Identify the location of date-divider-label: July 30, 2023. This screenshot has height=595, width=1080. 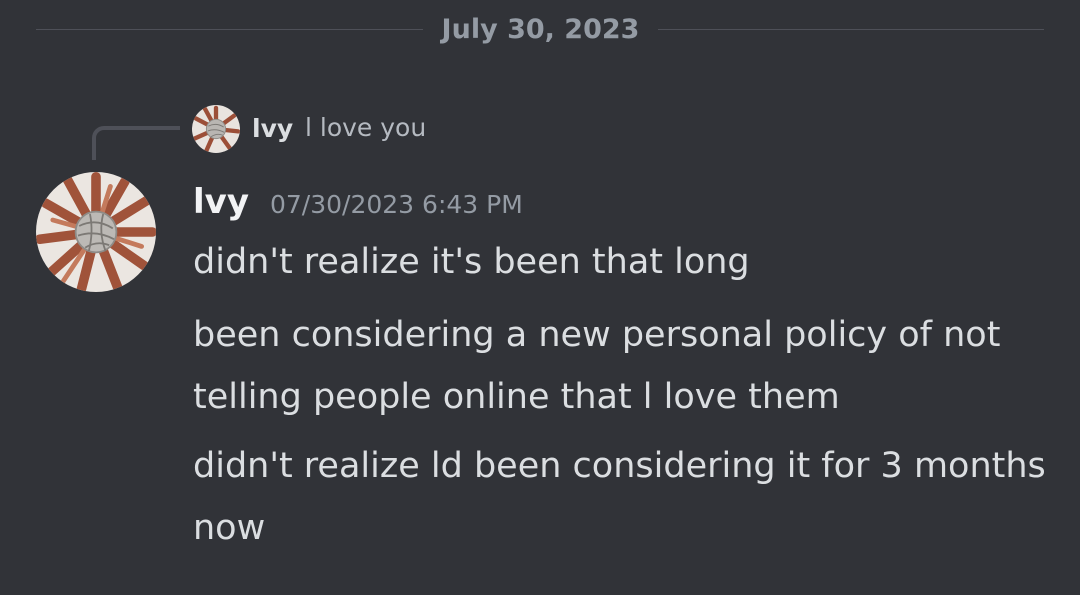
(540, 29).